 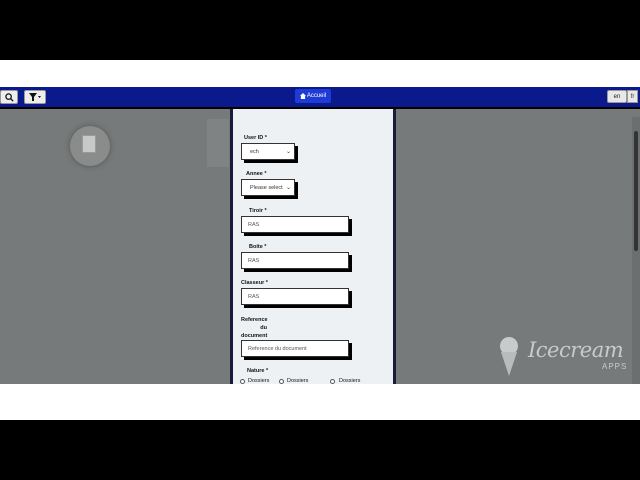 I want to click on watermark: Icecream APPS, so click(x=568, y=356).